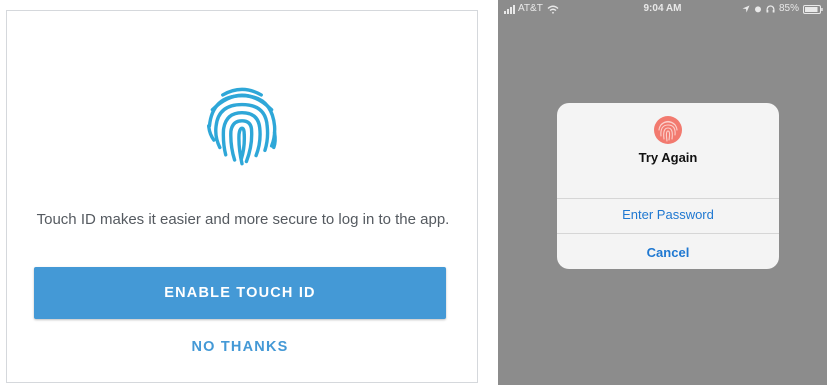 The height and width of the screenshot is (385, 827). I want to click on status-right: 85%, so click(780, 9).